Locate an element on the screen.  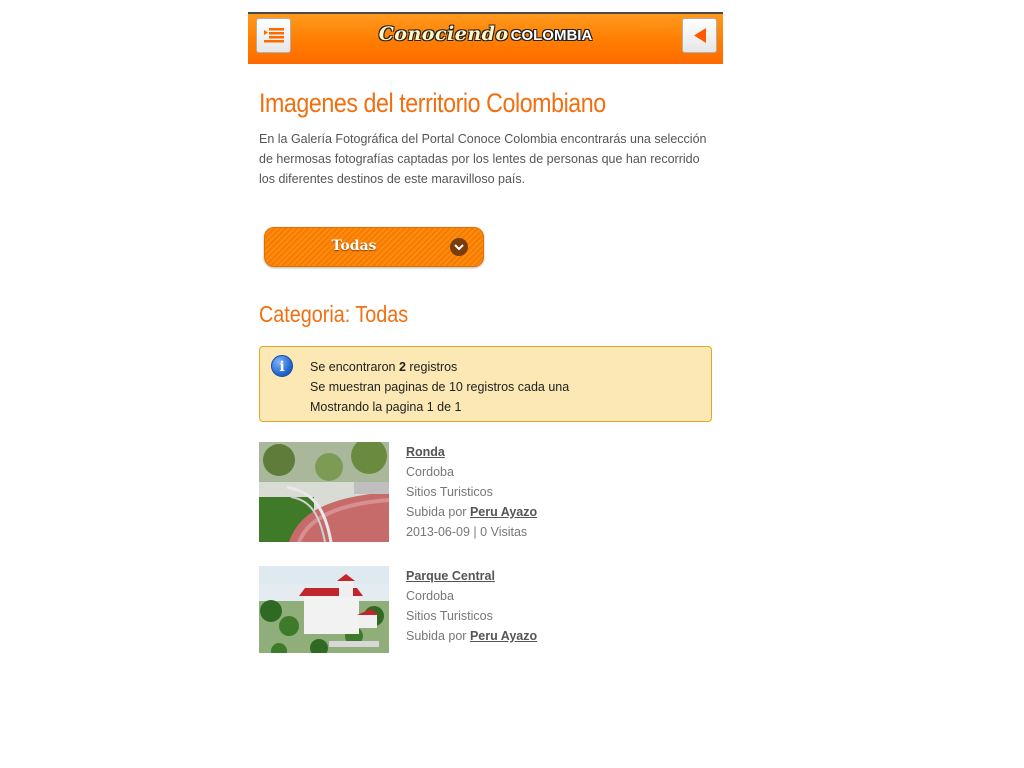
photo-title-link: Parque Central is located at coordinates (450, 576).